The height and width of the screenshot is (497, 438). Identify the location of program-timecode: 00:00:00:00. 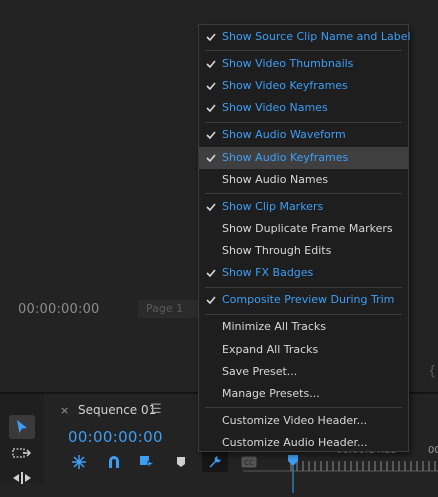
(59, 309).